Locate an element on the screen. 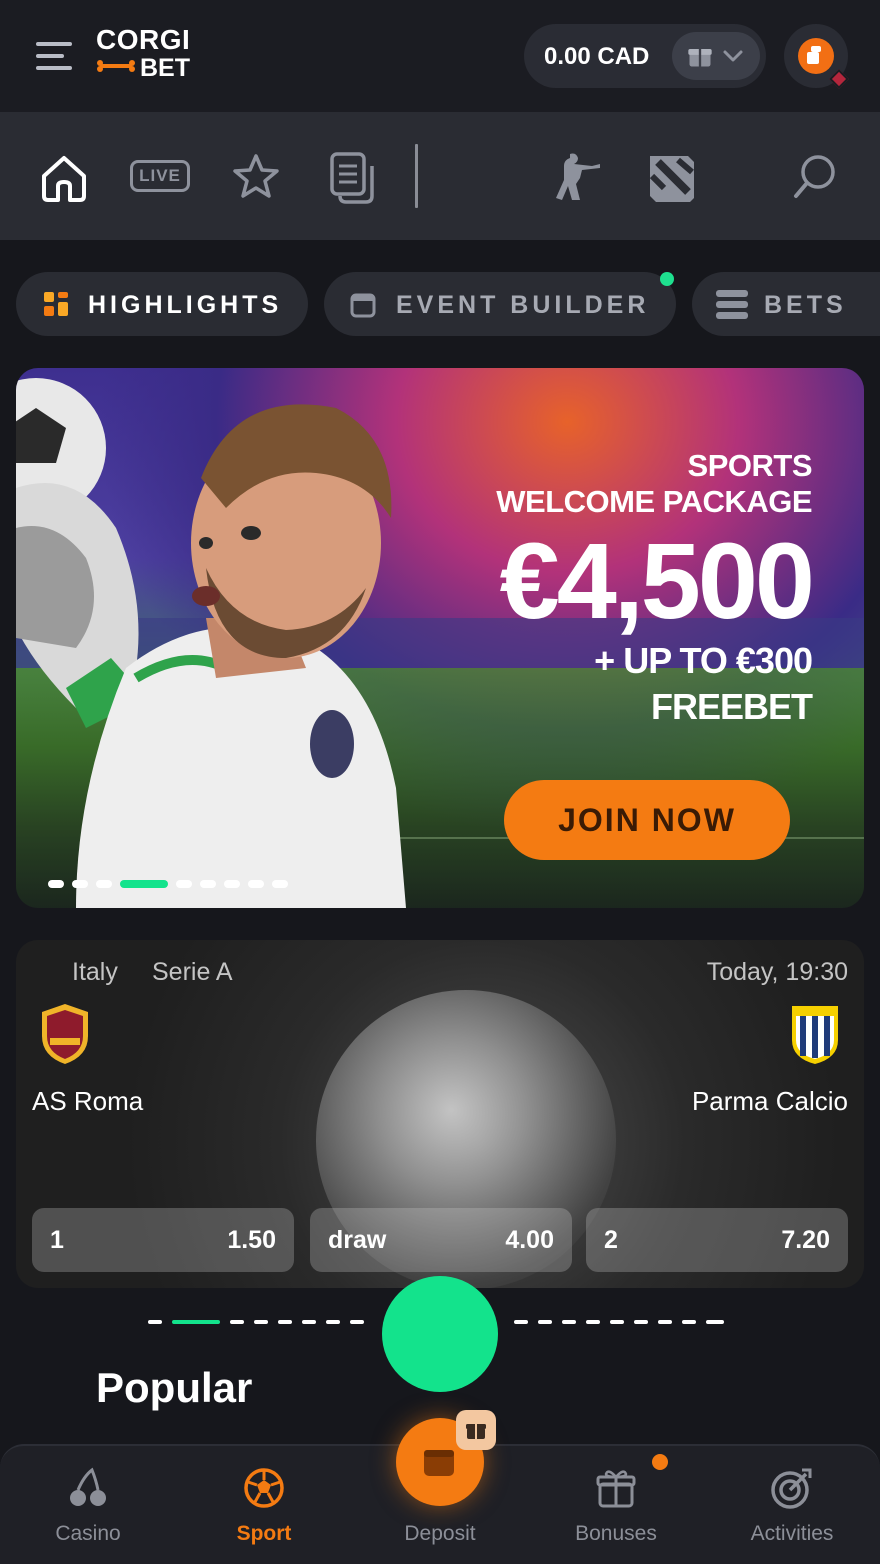 This screenshot has width=880, height=1564. nav-activities: Activities is located at coordinates (792, 1505).